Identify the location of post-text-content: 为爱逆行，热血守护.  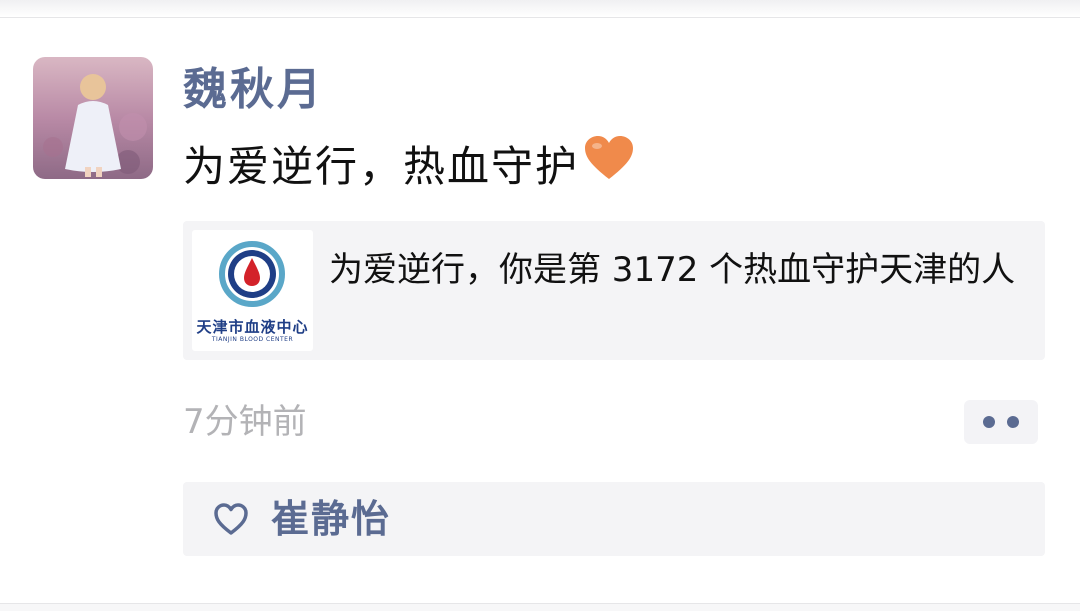
(381, 166).